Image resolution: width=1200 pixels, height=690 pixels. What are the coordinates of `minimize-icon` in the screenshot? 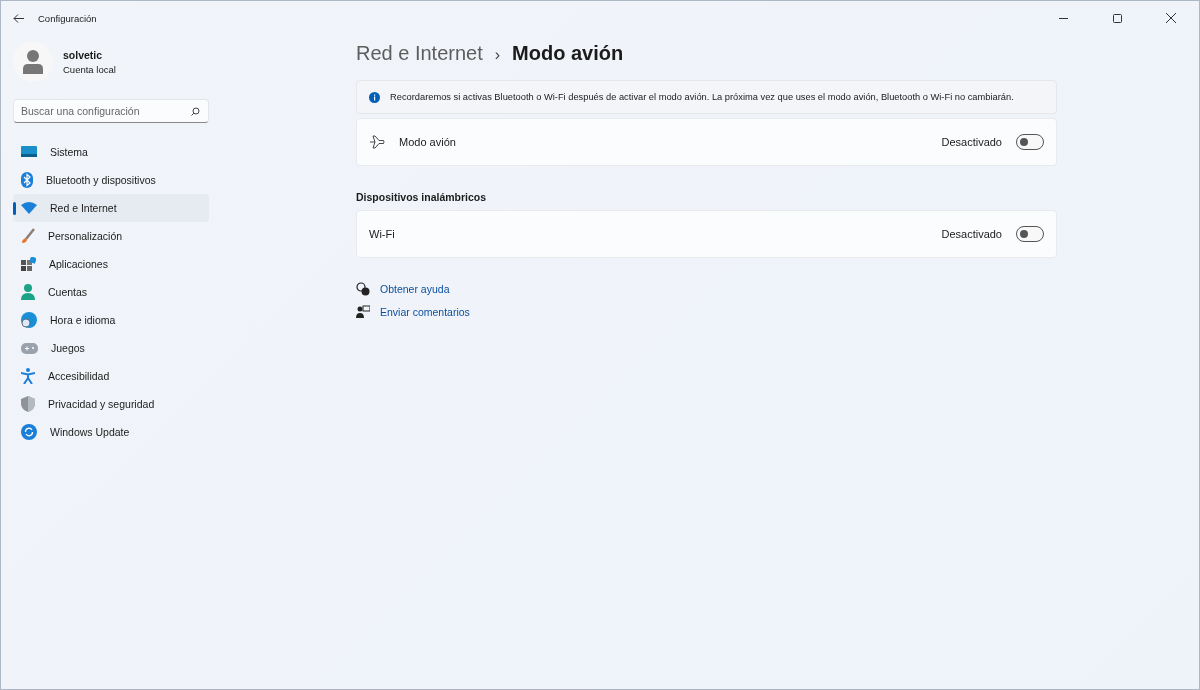 It's located at (1063, 18).